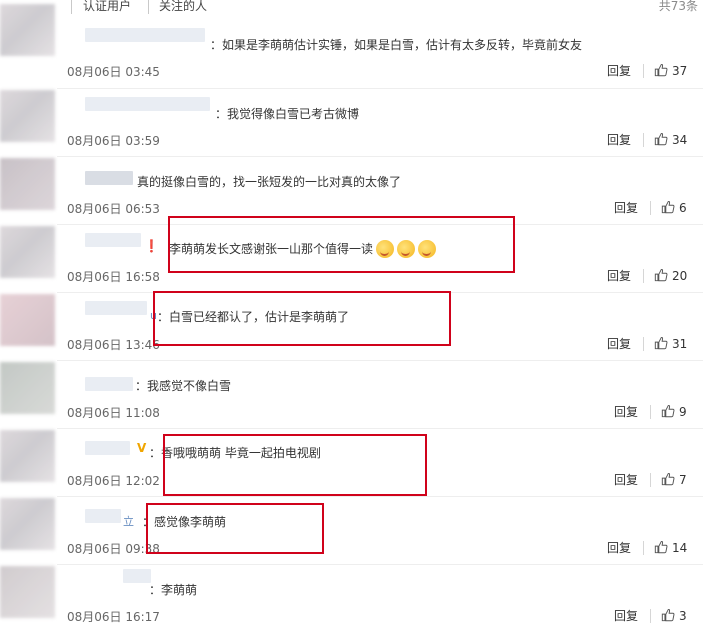 The height and width of the screenshot is (633, 703). Describe the element at coordinates (380, 9) in the screenshot. I see `comment-filter-tabs: 认证用户 关注的人 共73条` at that location.